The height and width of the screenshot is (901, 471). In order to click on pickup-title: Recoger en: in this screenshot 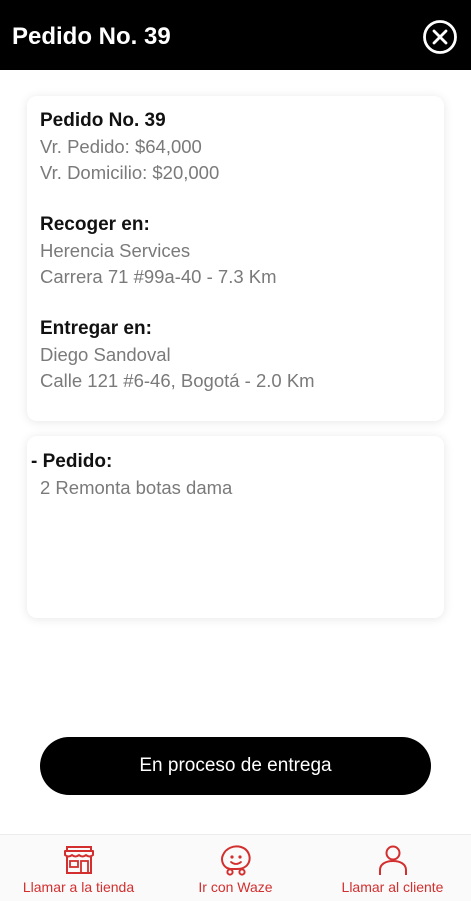, I will do `click(95, 224)`.